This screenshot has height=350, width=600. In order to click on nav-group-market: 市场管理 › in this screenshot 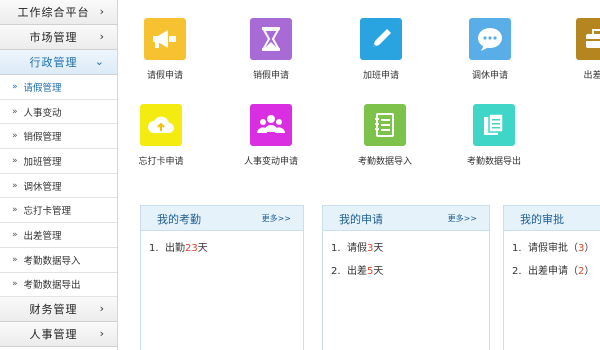, I will do `click(58, 37)`.